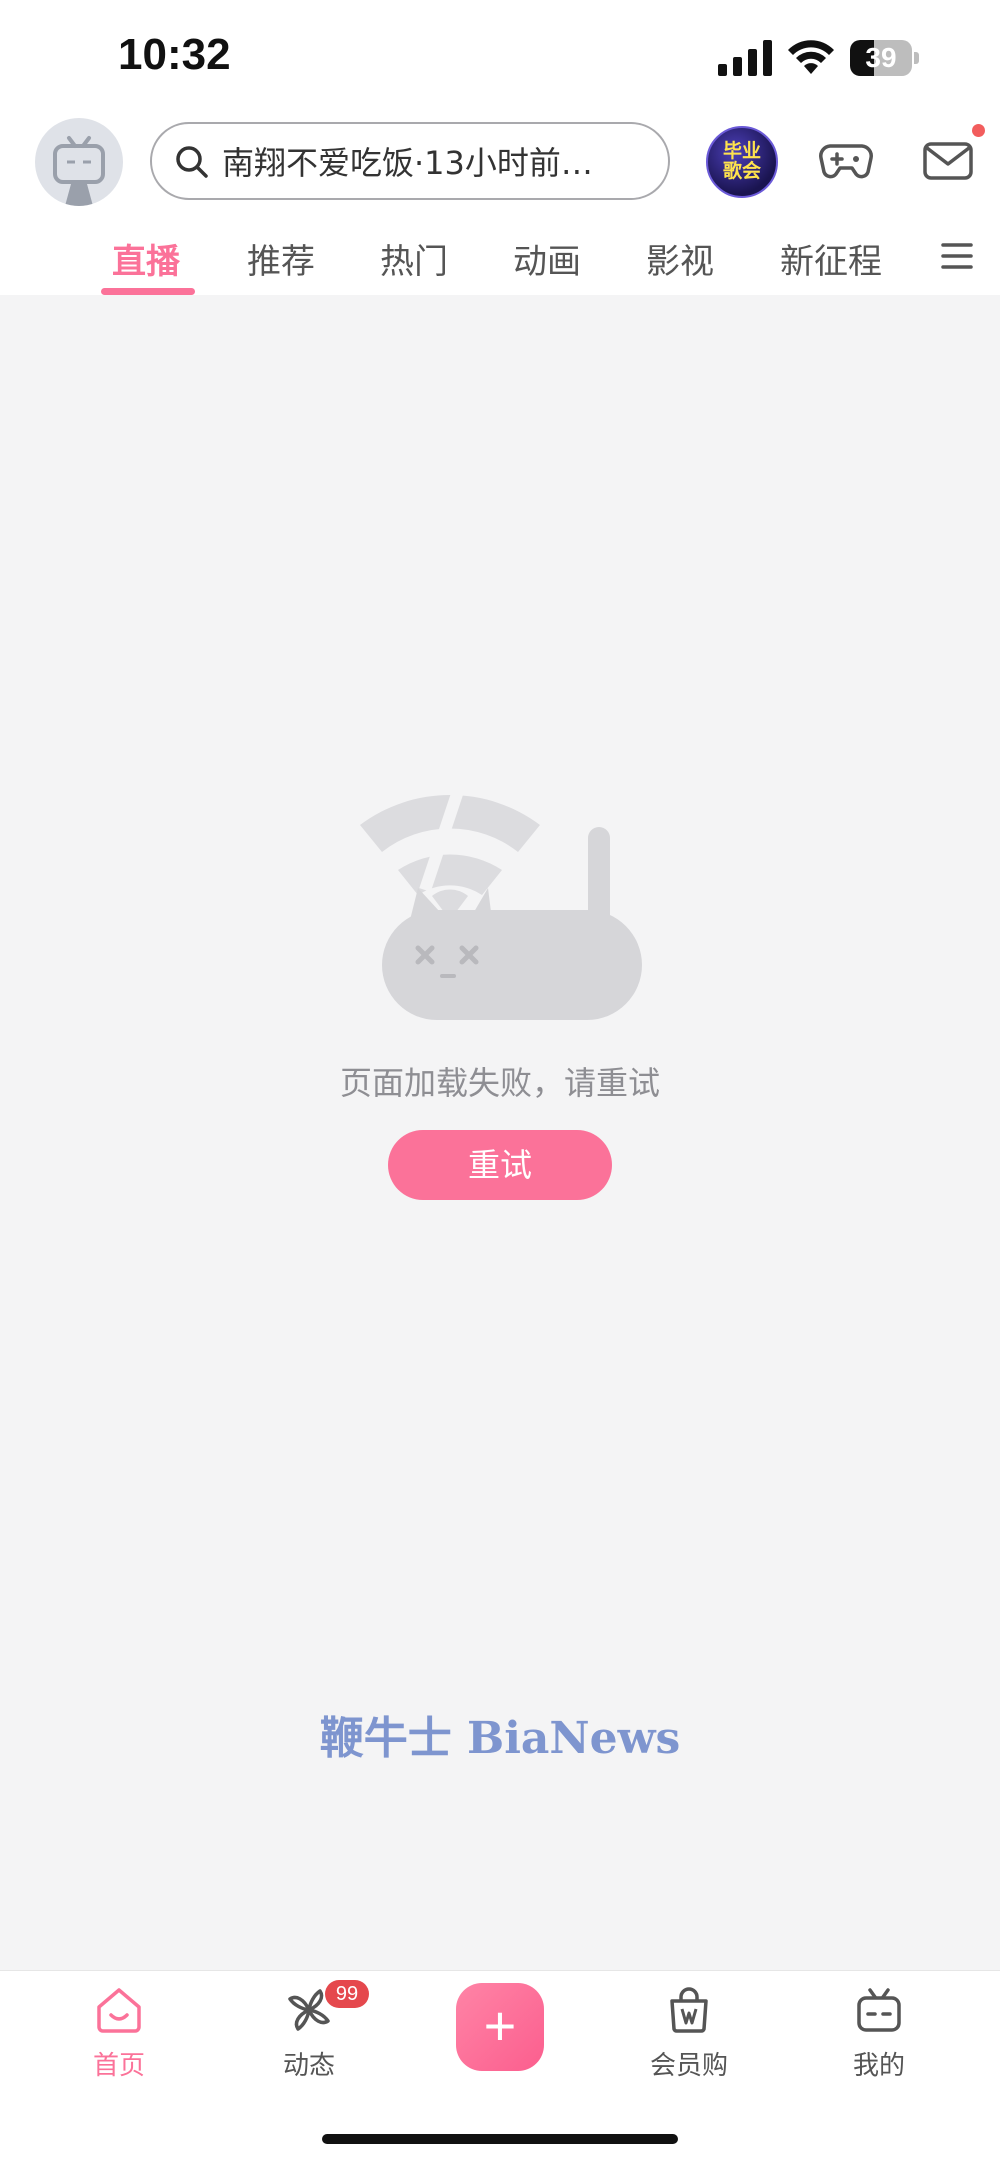 This screenshot has height=2164, width=1000. Describe the element at coordinates (680, 258) in the screenshot. I see `tab-film-tv: 影视` at that location.